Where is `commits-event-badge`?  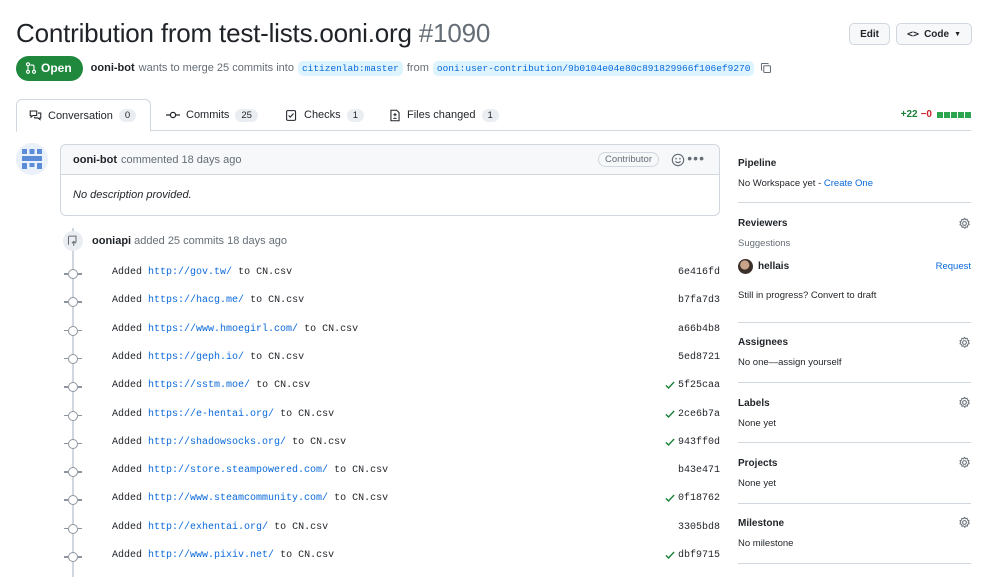 commits-event-badge is located at coordinates (73, 241).